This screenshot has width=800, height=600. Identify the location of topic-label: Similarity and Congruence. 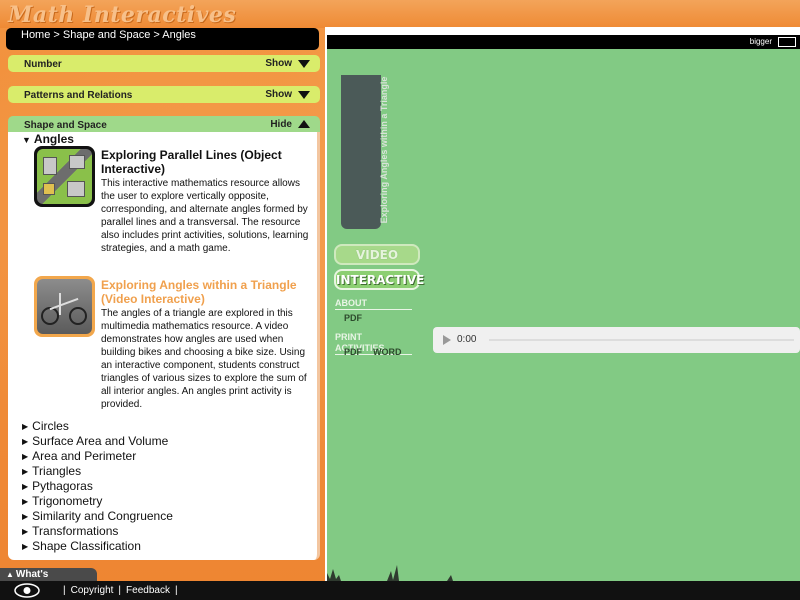
(102, 516).